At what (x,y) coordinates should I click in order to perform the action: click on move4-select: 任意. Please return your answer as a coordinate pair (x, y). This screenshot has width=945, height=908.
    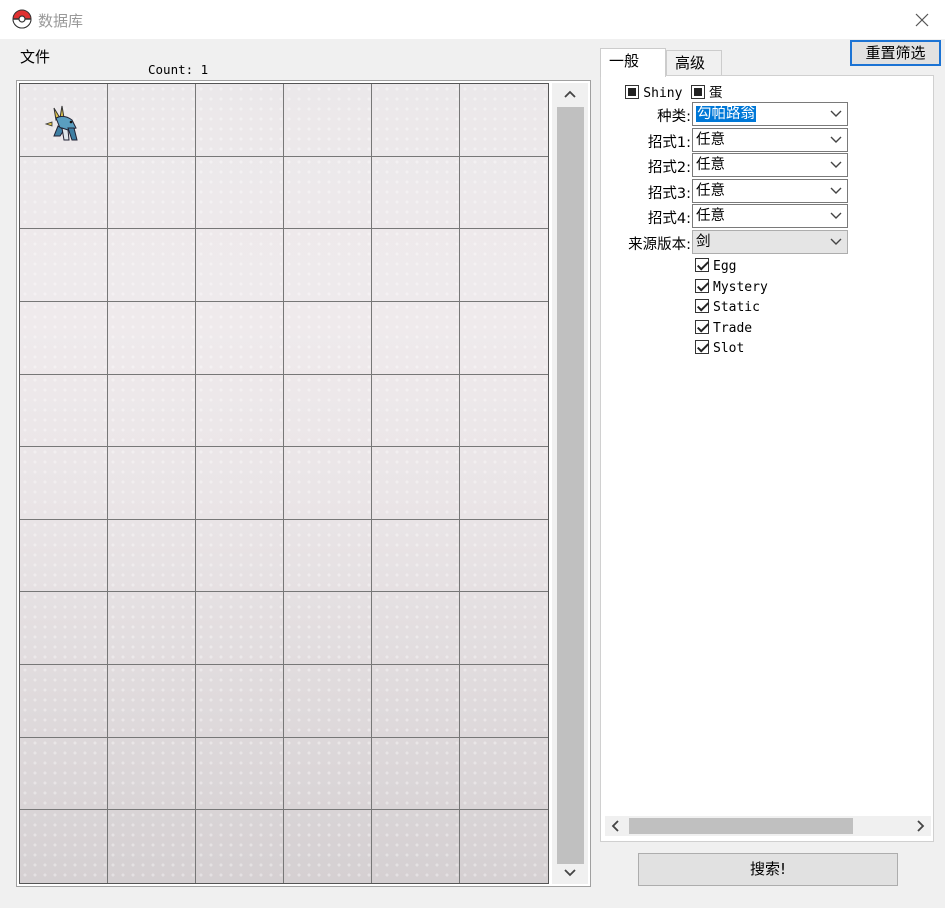
    Looking at the image, I should click on (770, 216).